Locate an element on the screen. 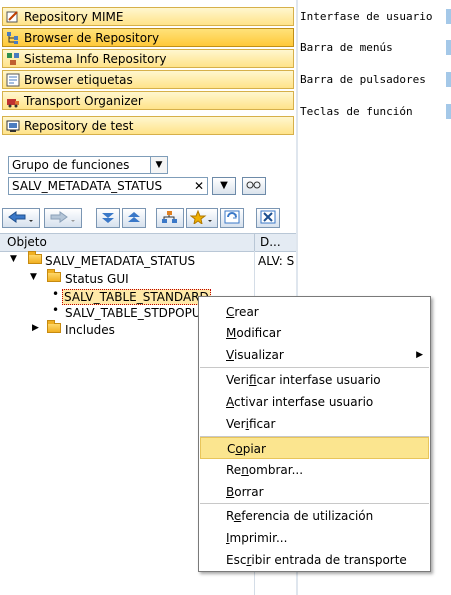  nav-tag-browser: Browser etiquetas is located at coordinates (148, 79).